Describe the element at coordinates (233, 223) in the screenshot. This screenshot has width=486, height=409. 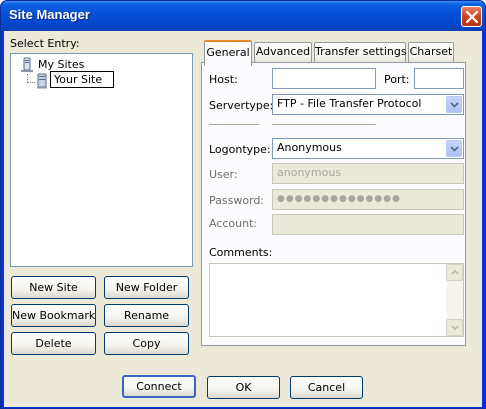
I see `account-label: Account:` at that location.